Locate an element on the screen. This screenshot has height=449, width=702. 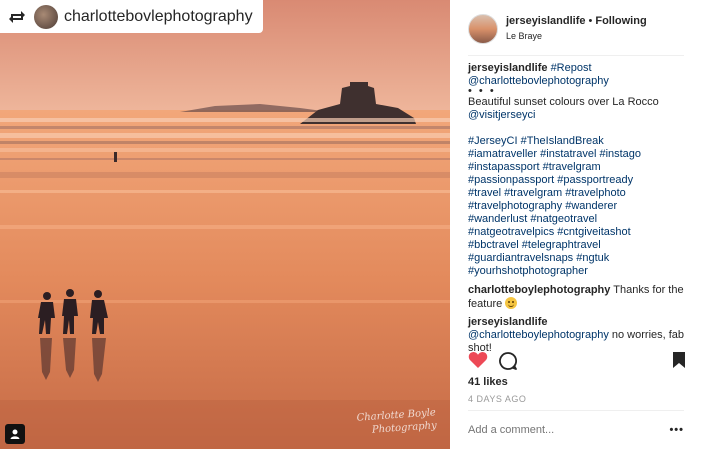
comment-bubble-icon is located at coordinates (508, 363).